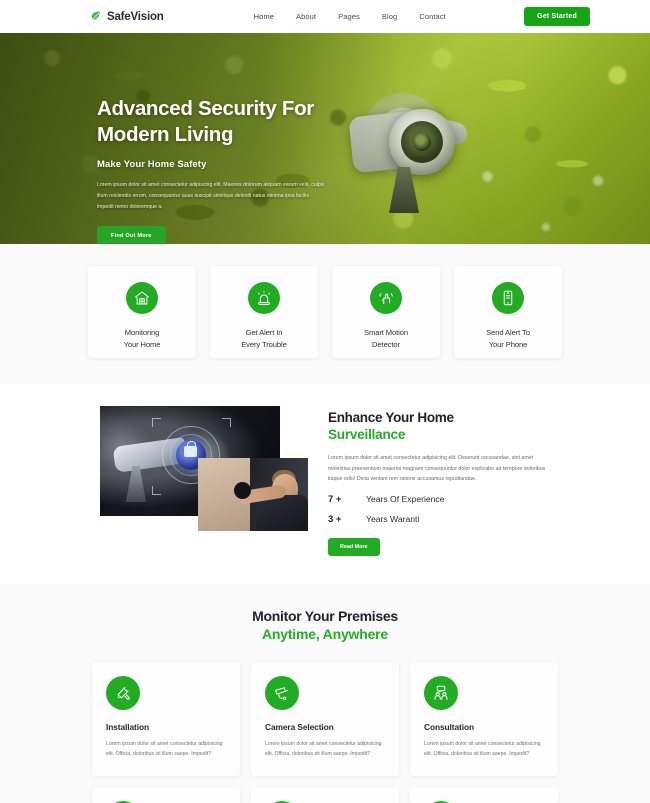  What do you see at coordinates (128, 726) in the screenshot?
I see `service-title: Installation` at bounding box center [128, 726].